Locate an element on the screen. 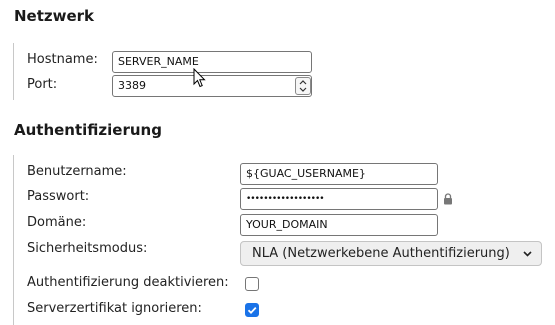  security-mode-label: Sicherheitsmodus: is located at coordinates (87, 248).